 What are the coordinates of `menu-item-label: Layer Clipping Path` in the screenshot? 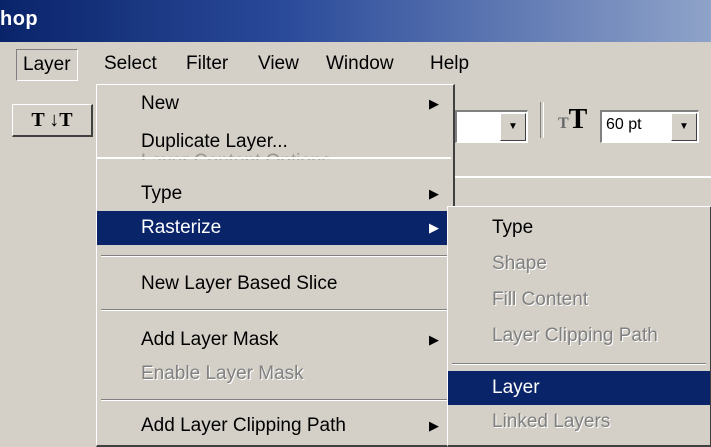 It's located at (575, 335).